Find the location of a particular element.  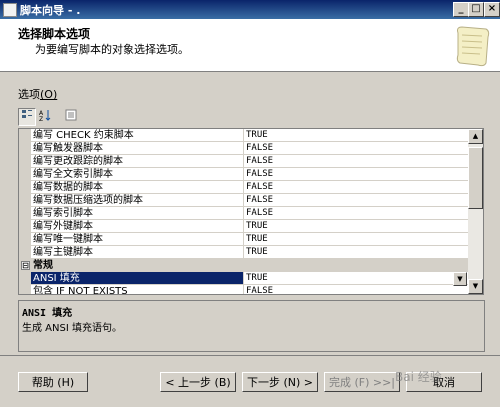

app-icon is located at coordinates (10, 10).